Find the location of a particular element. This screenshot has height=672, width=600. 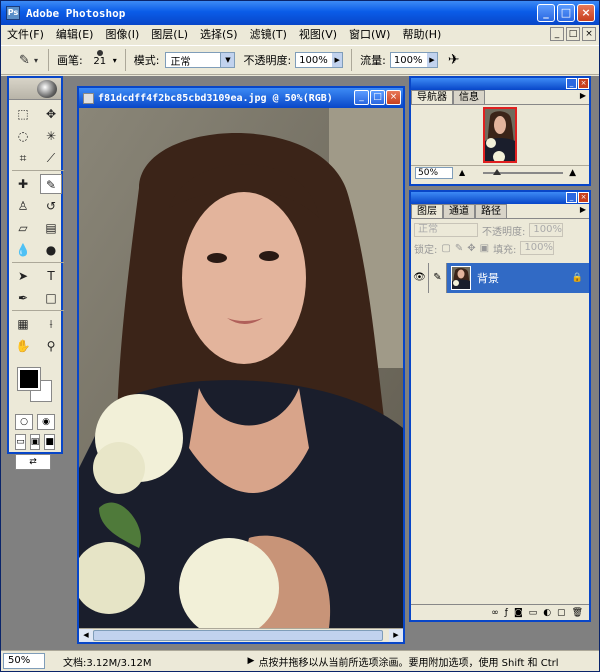

scroll-left-icon: ◀ is located at coordinates (86, 635).